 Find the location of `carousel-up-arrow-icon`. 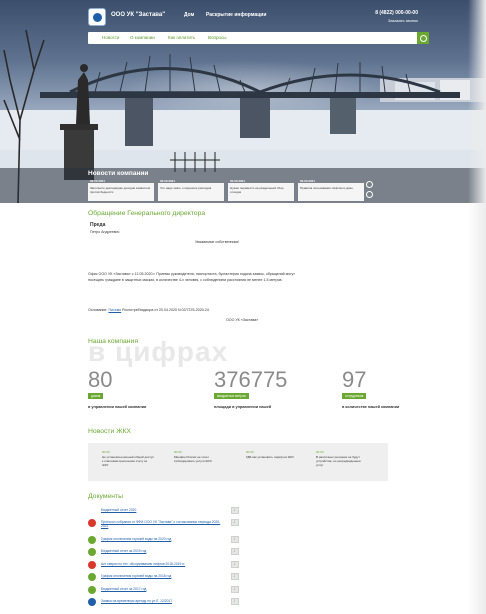

carousel-up-arrow-icon is located at coordinates (369, 184).